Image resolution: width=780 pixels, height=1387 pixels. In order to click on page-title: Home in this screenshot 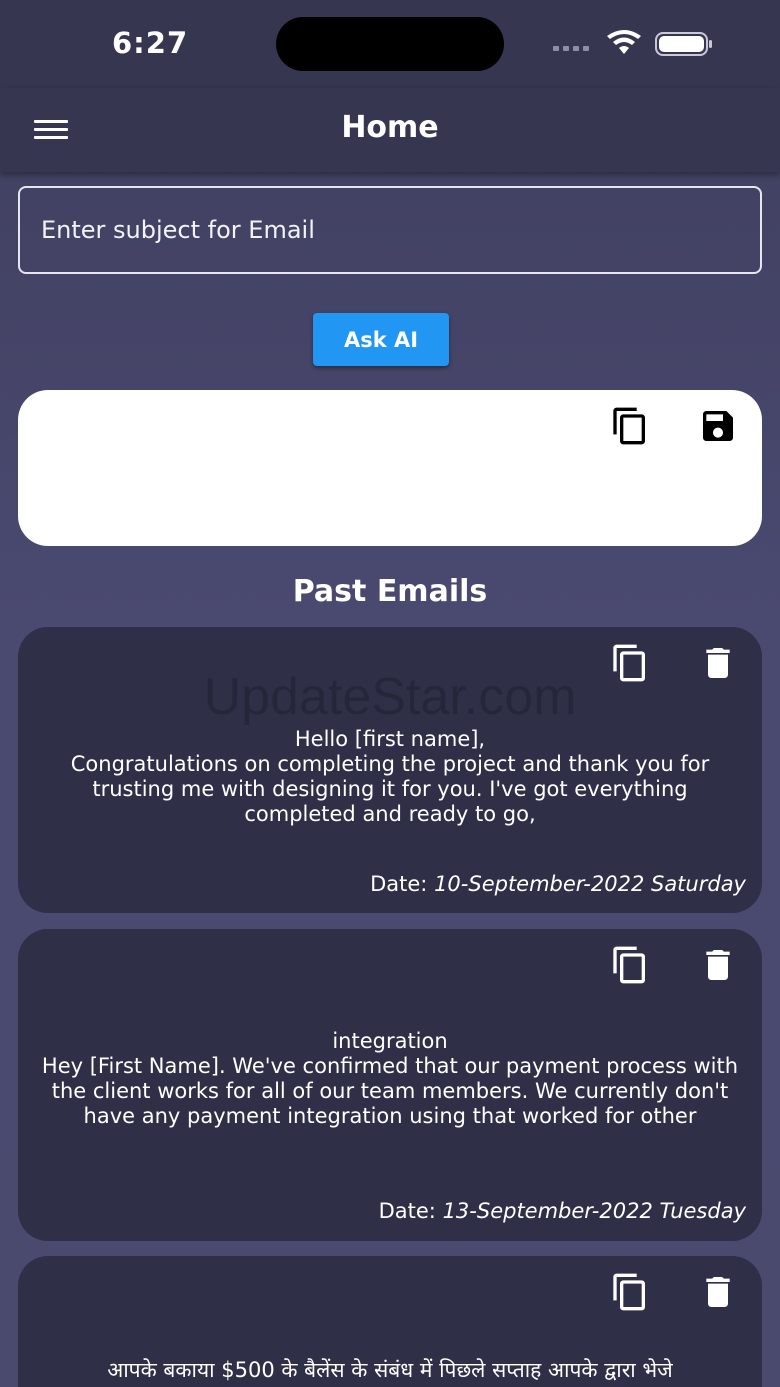, I will do `click(390, 127)`.